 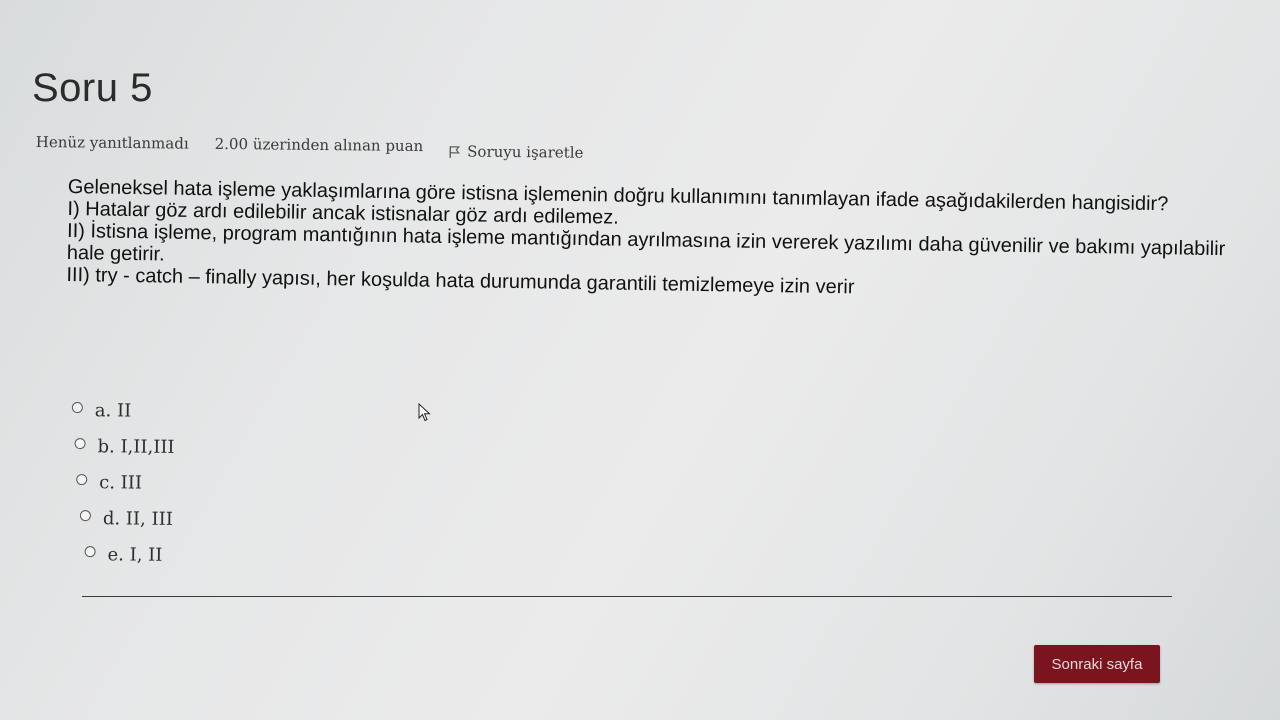 I want to click on answer-label: e. I, II, so click(x=135, y=554).